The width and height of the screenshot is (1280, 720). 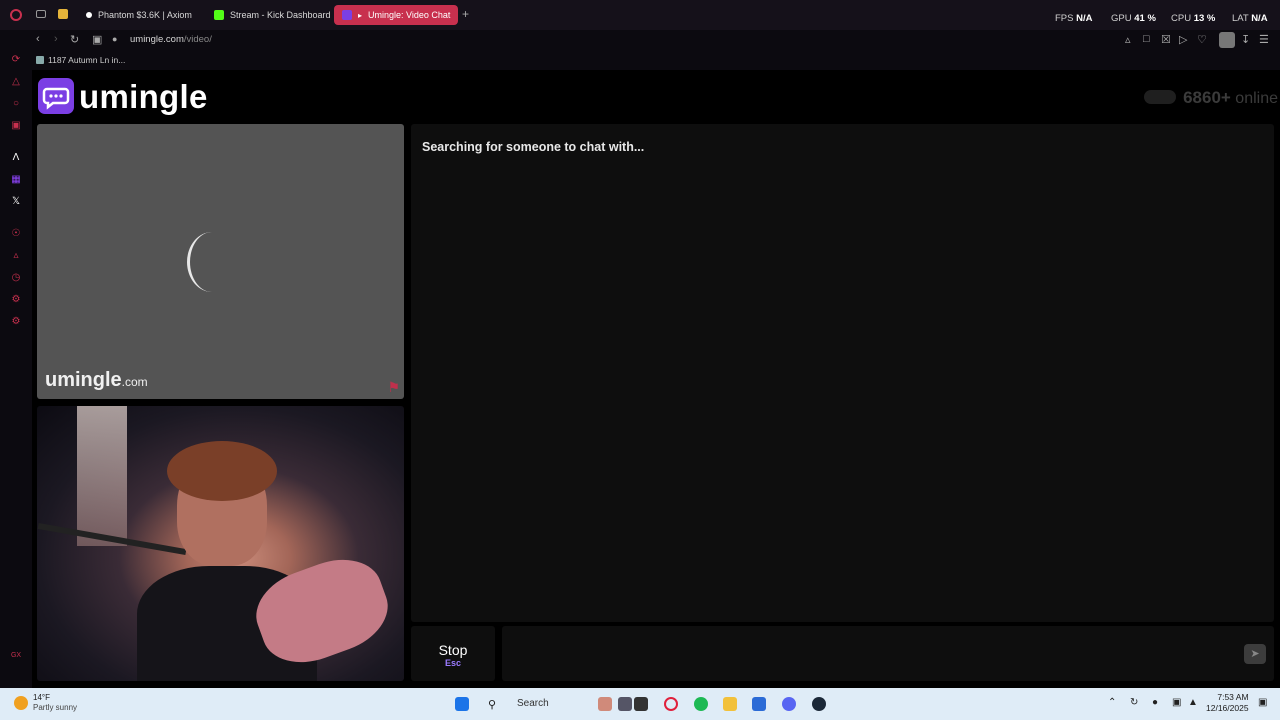 I want to click on x-icon: 𝕏, so click(x=16, y=202).